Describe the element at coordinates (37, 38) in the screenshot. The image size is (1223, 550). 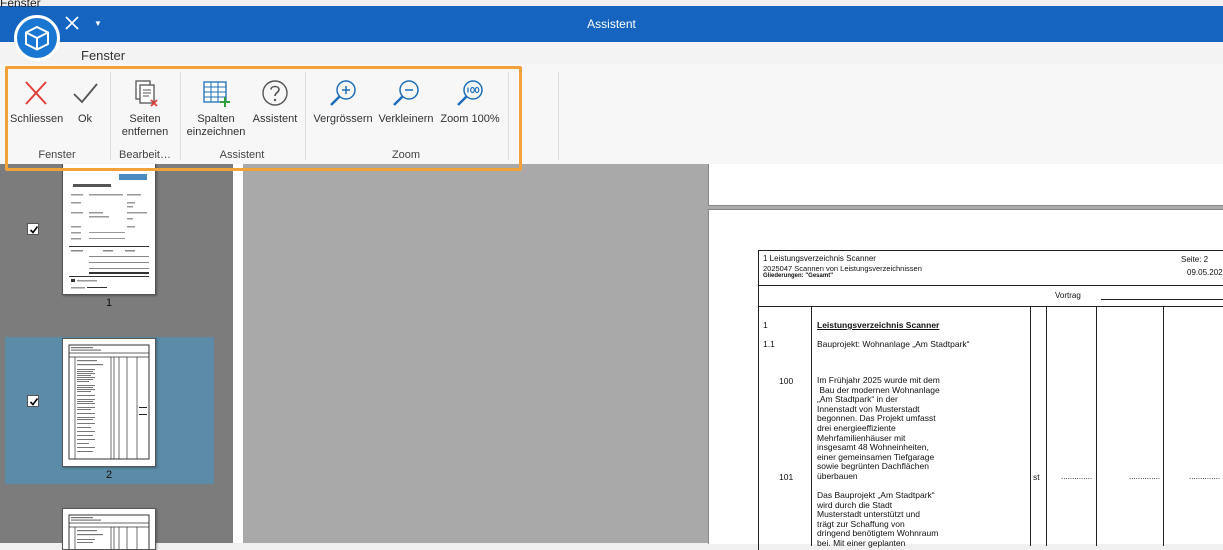
I see `app-logo-icon` at that location.